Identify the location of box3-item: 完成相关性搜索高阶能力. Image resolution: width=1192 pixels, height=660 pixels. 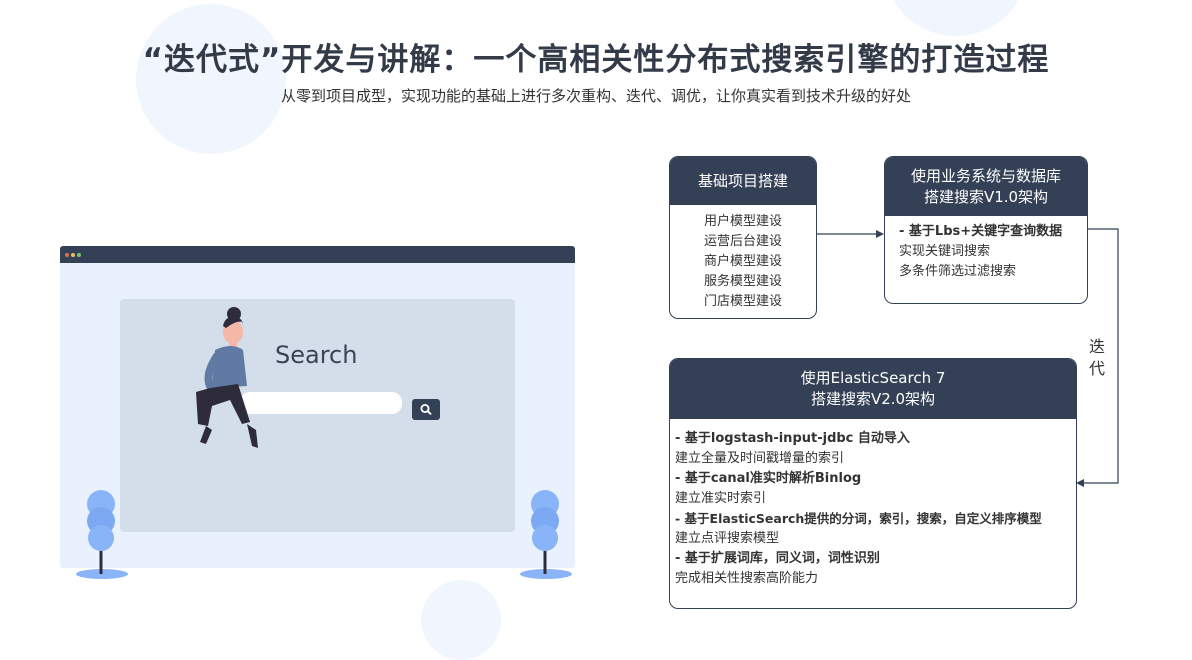
(747, 578).